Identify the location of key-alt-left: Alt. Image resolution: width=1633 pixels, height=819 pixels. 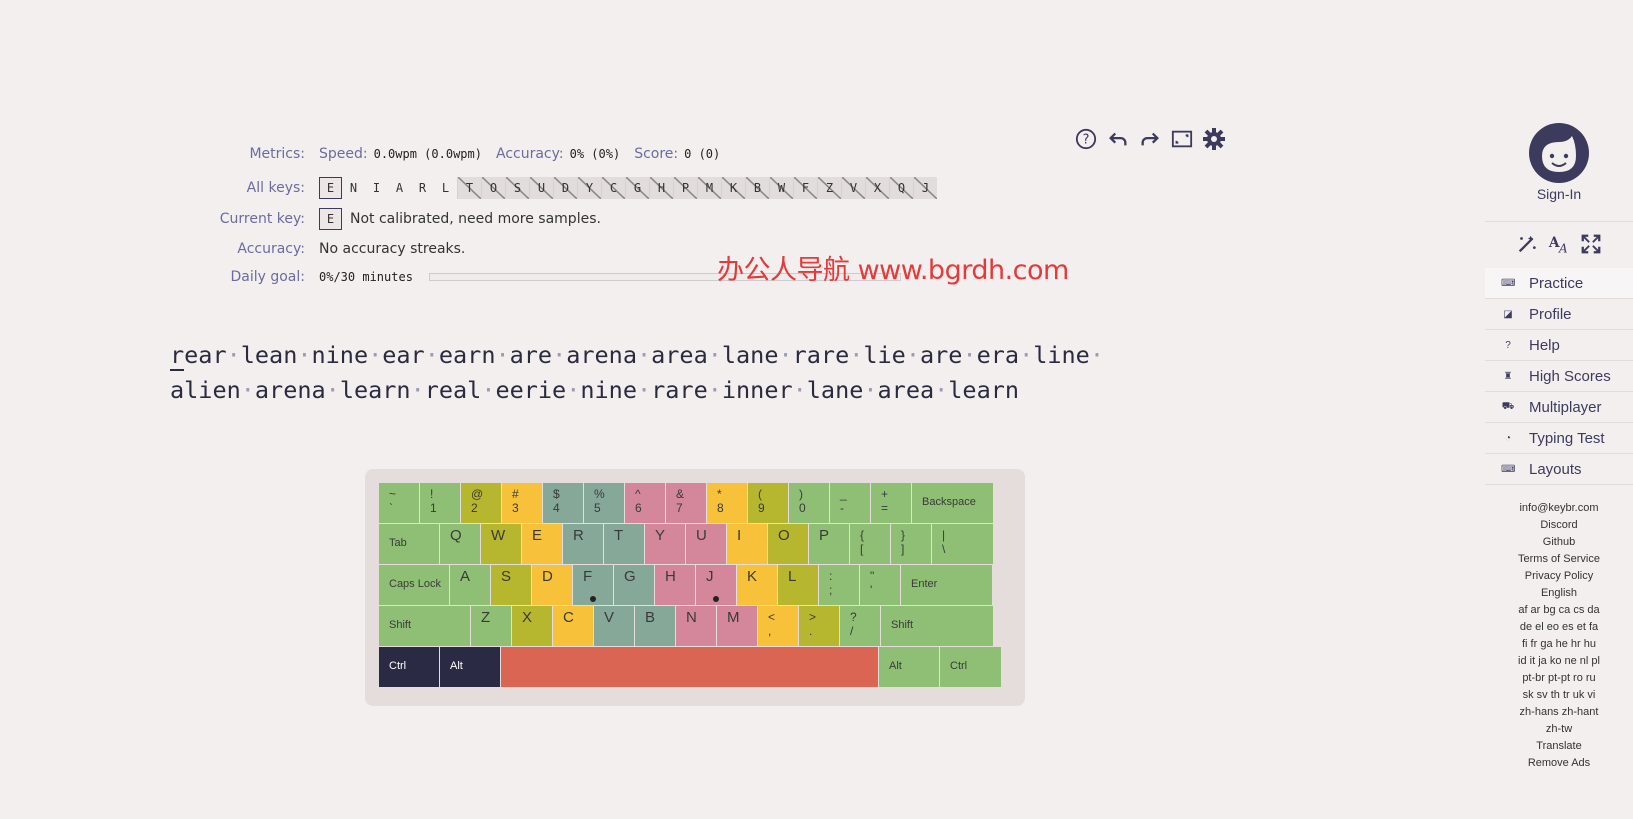
(470, 667).